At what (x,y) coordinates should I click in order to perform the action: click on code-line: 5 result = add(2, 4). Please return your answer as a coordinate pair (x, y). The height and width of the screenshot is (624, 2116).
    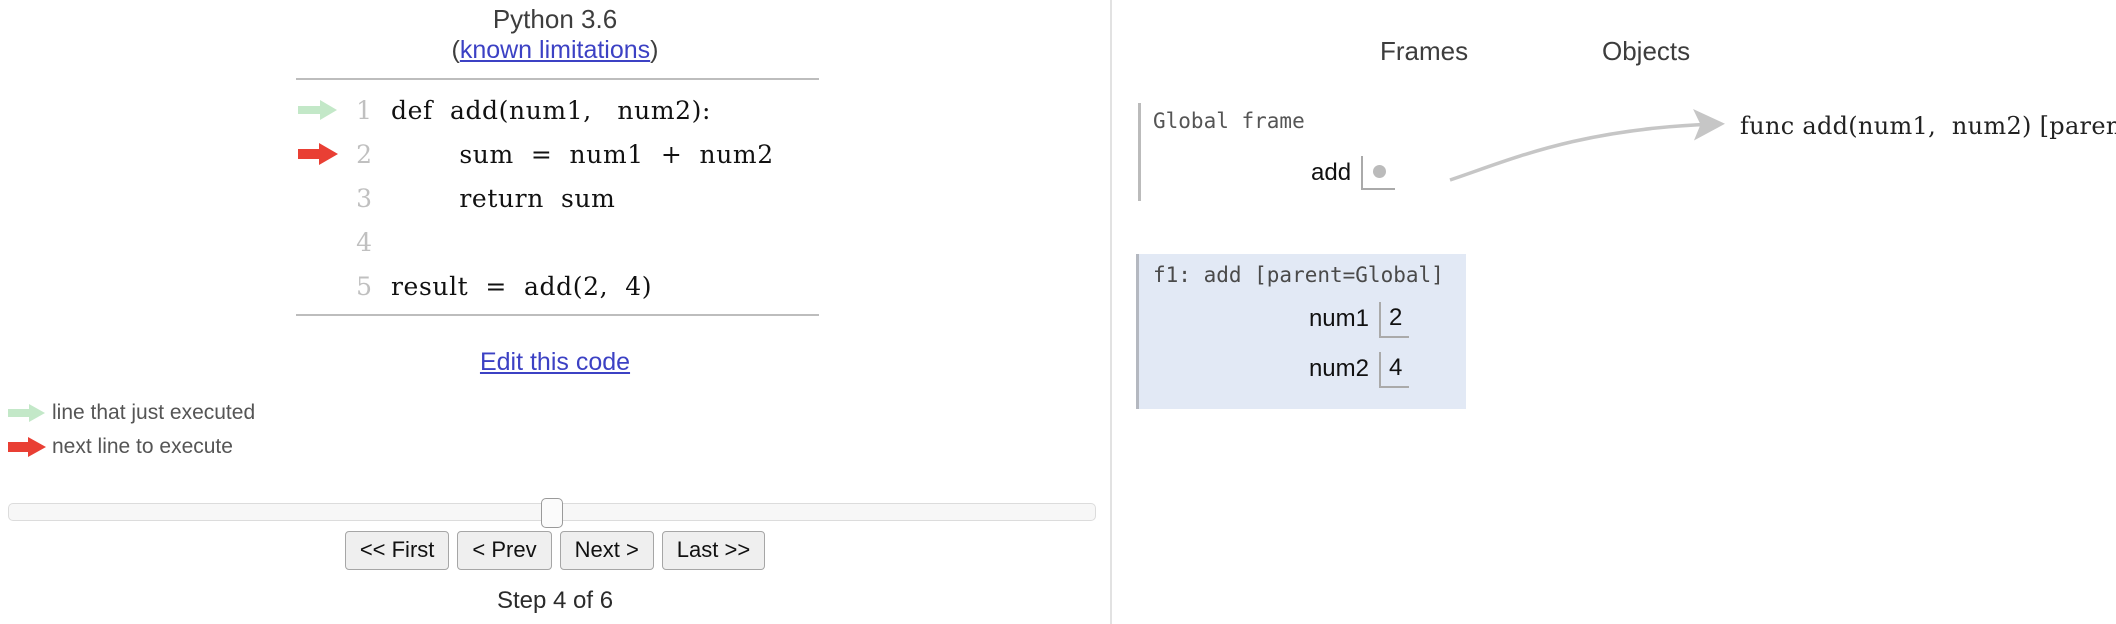
    Looking at the image, I should click on (557, 286).